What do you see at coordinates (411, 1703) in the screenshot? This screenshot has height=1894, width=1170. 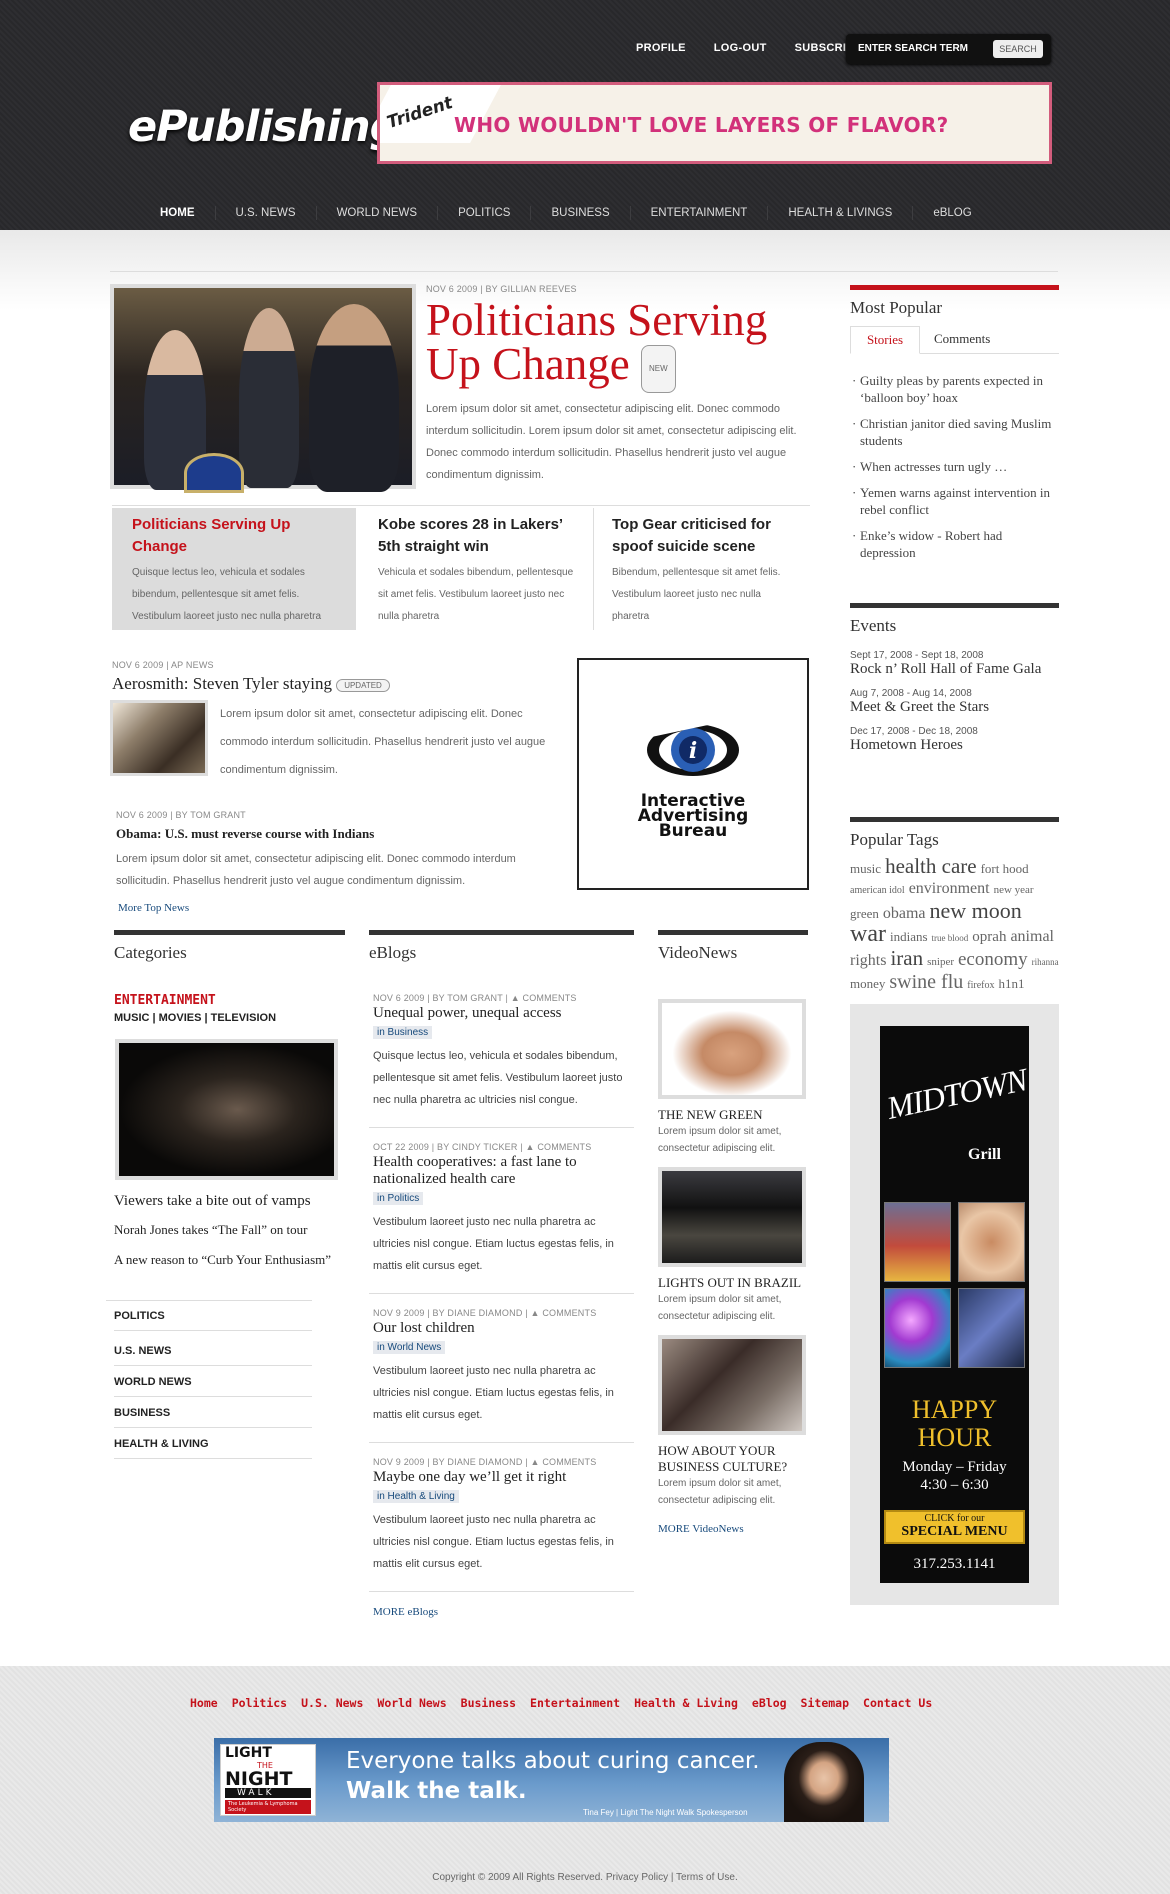 I see `footer-link-world-news: World News` at bounding box center [411, 1703].